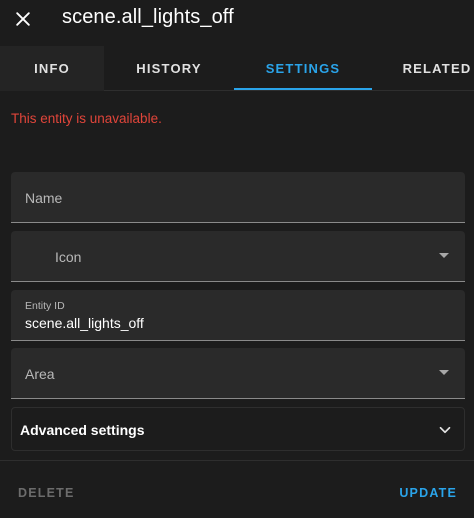 Image resolution: width=474 pixels, height=518 pixels. I want to click on close-button, so click(23, 19).